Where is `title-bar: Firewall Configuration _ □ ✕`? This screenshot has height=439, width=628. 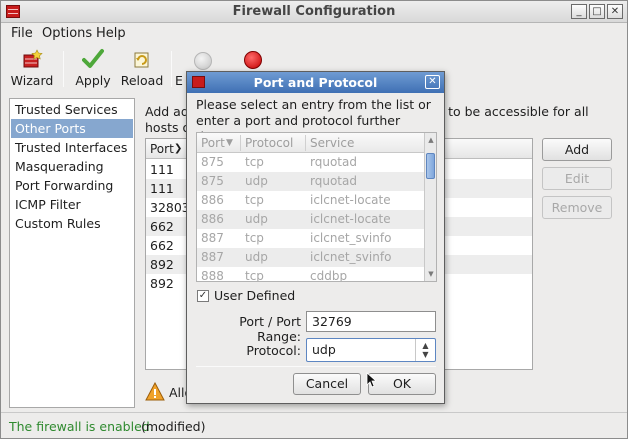
title-bar: Firewall Configuration _ □ ✕ is located at coordinates (314, 12).